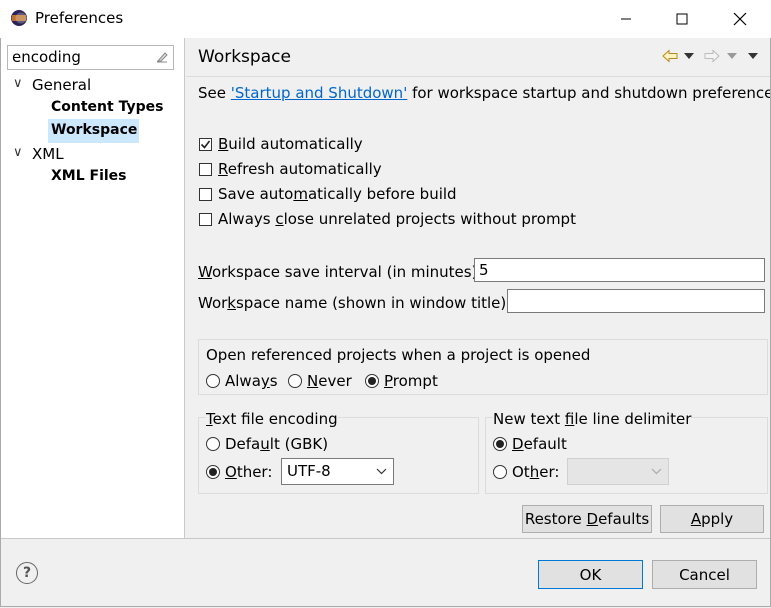  Describe the element at coordinates (337, 471) in the screenshot. I see `encoding-select: UTF-8` at that location.